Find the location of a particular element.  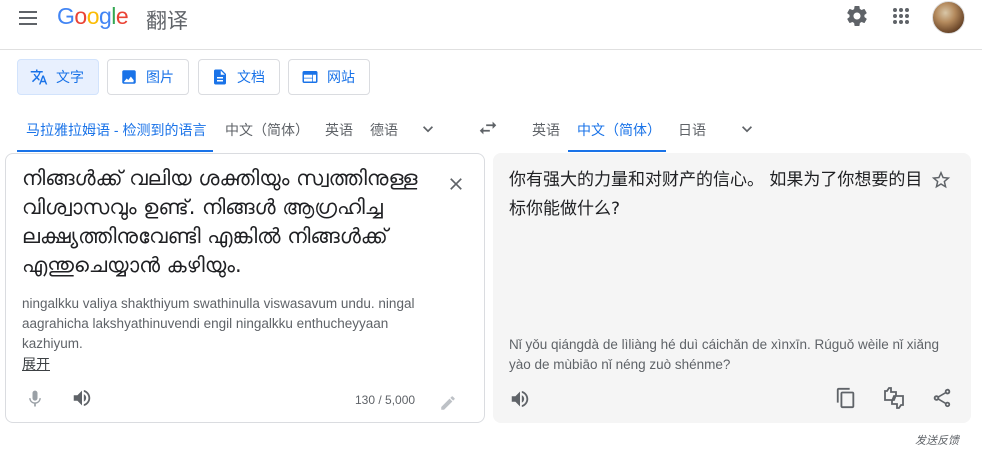

tab-website: 网站 is located at coordinates (329, 77).